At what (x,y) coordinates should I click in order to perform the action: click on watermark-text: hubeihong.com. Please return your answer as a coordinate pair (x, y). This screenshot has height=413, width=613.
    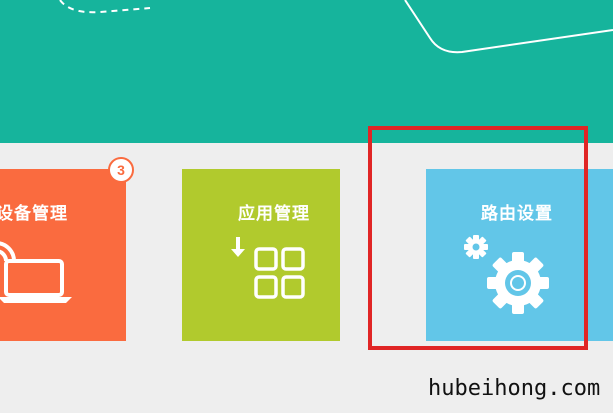
    Looking at the image, I should click on (514, 388).